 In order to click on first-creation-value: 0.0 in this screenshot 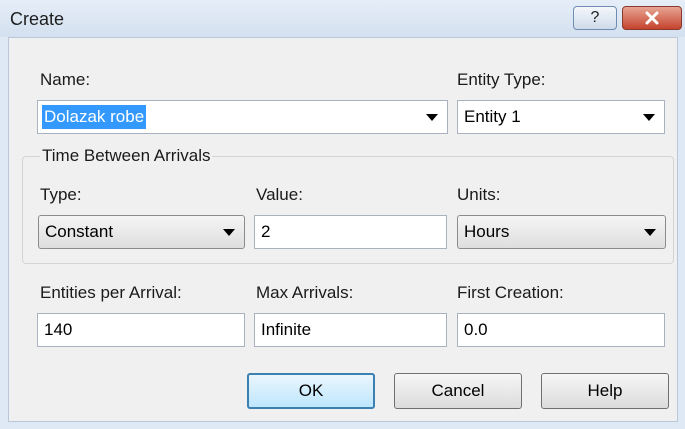, I will do `click(476, 329)`.